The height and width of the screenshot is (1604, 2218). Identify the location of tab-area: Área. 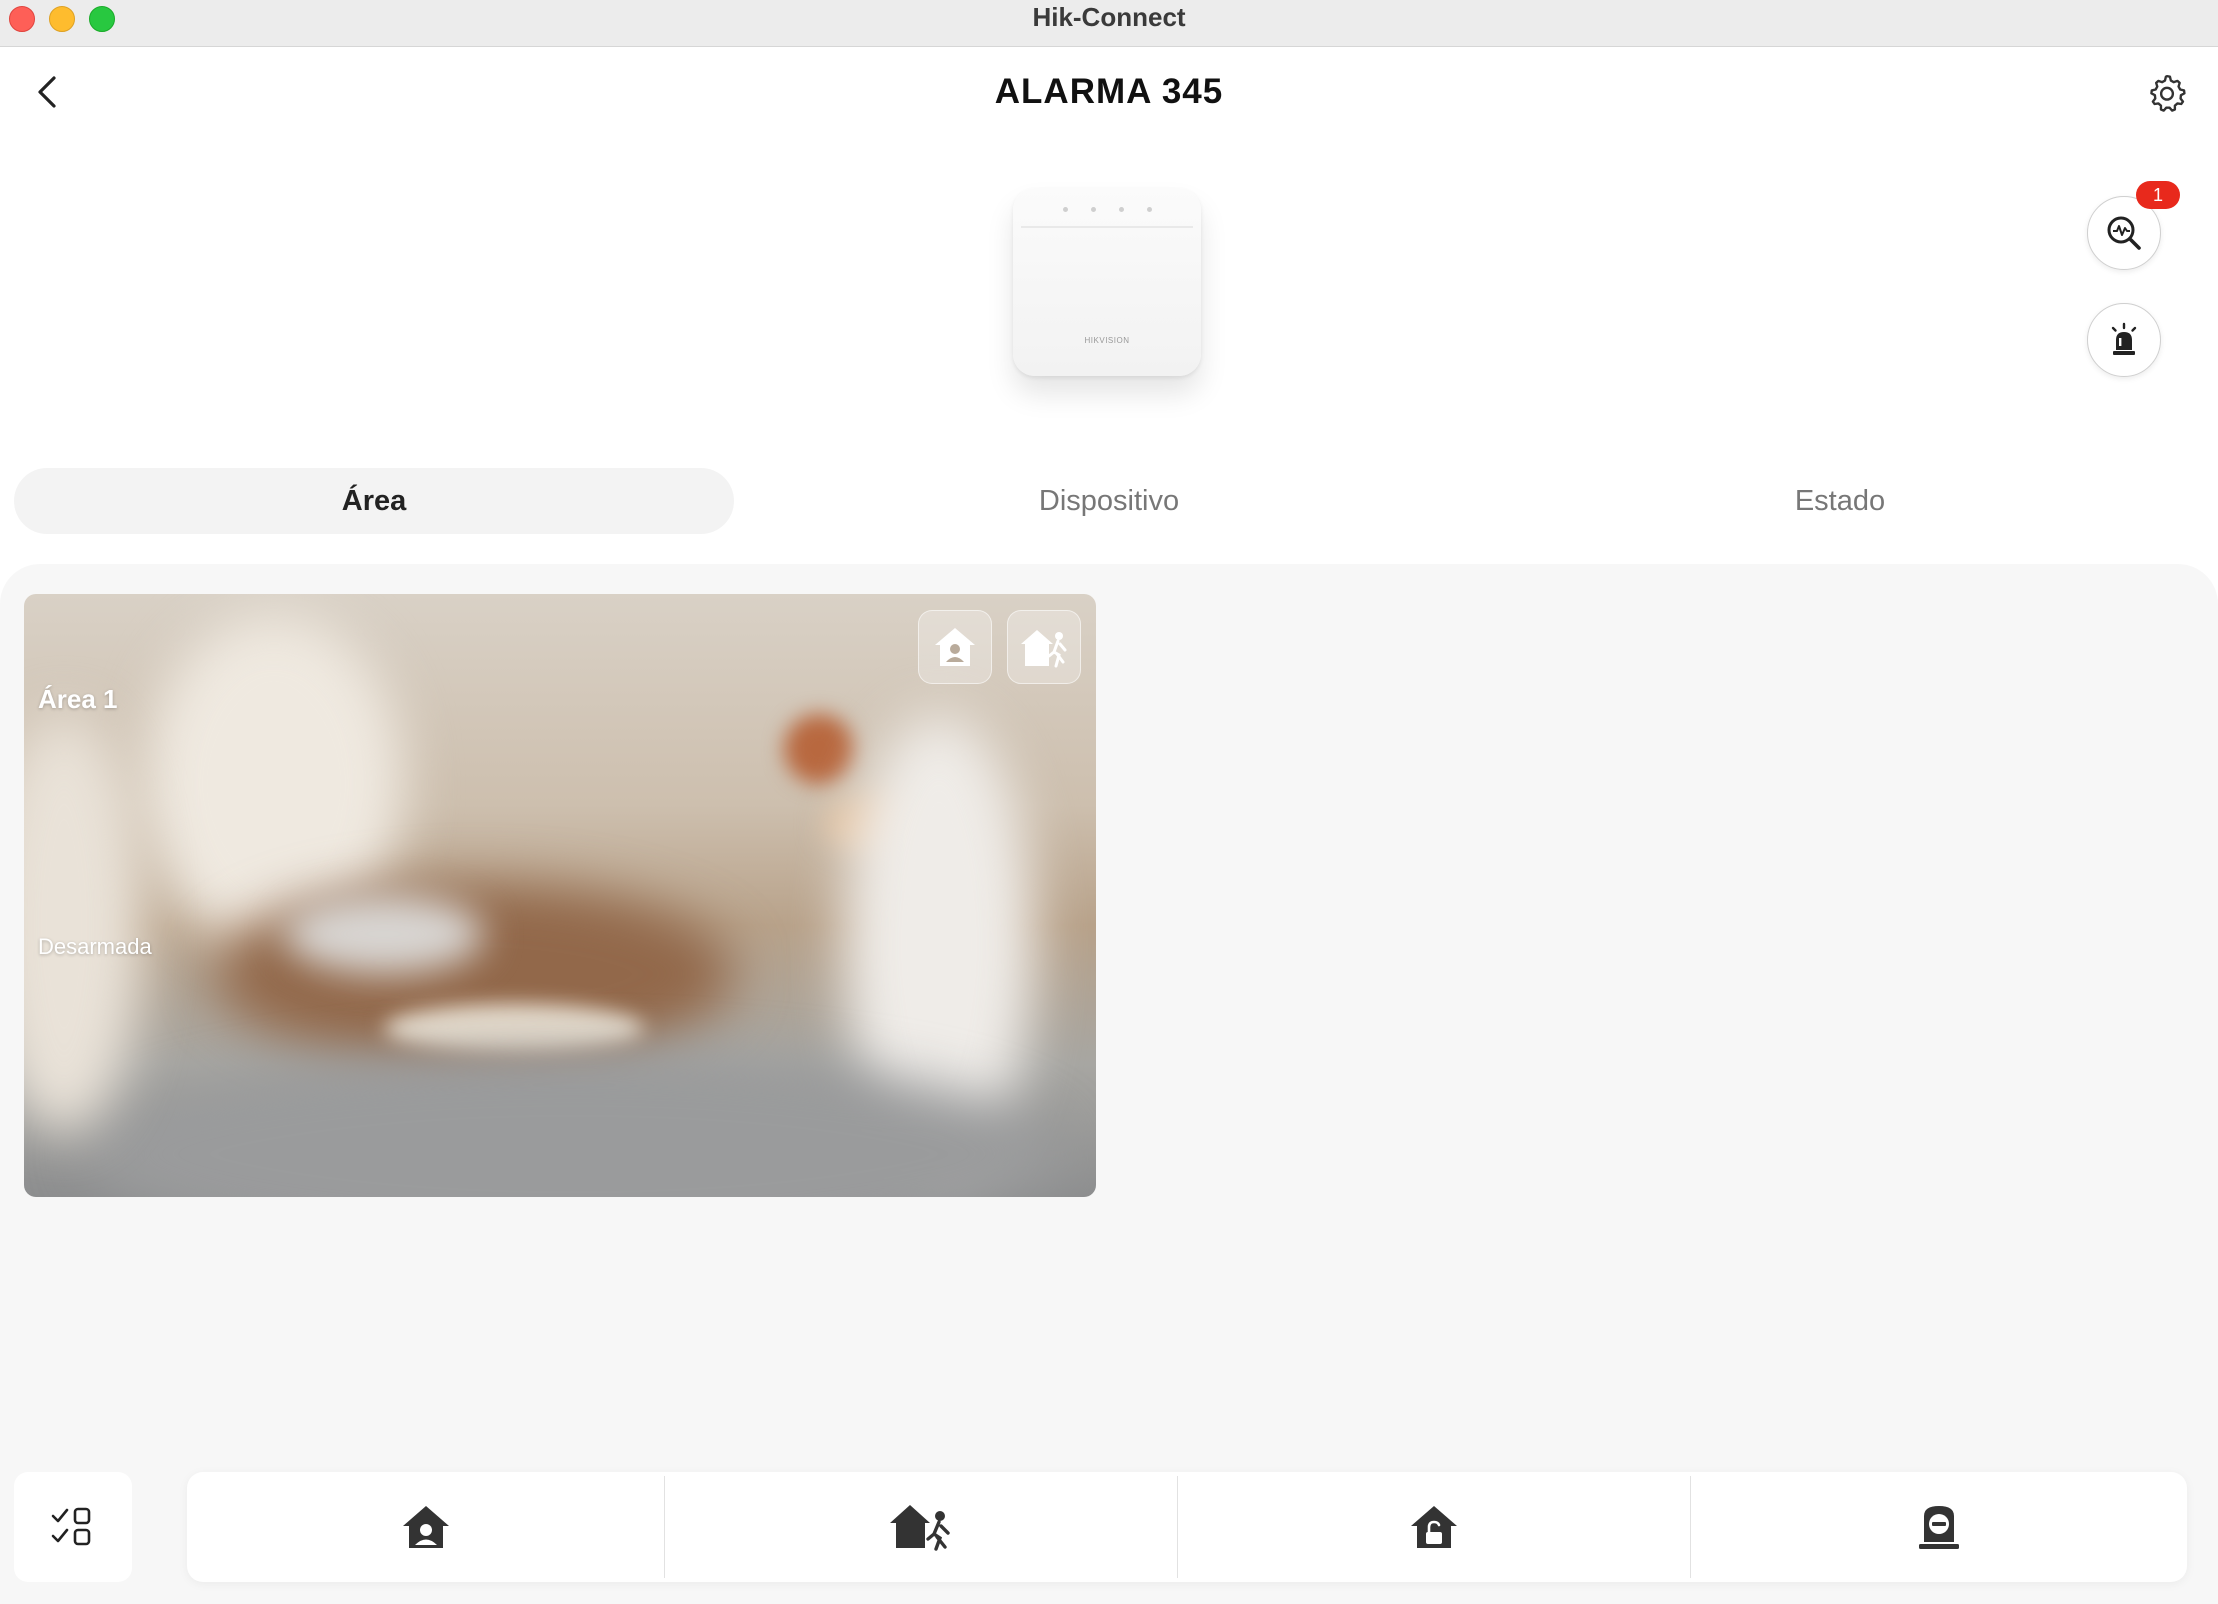
(374, 501).